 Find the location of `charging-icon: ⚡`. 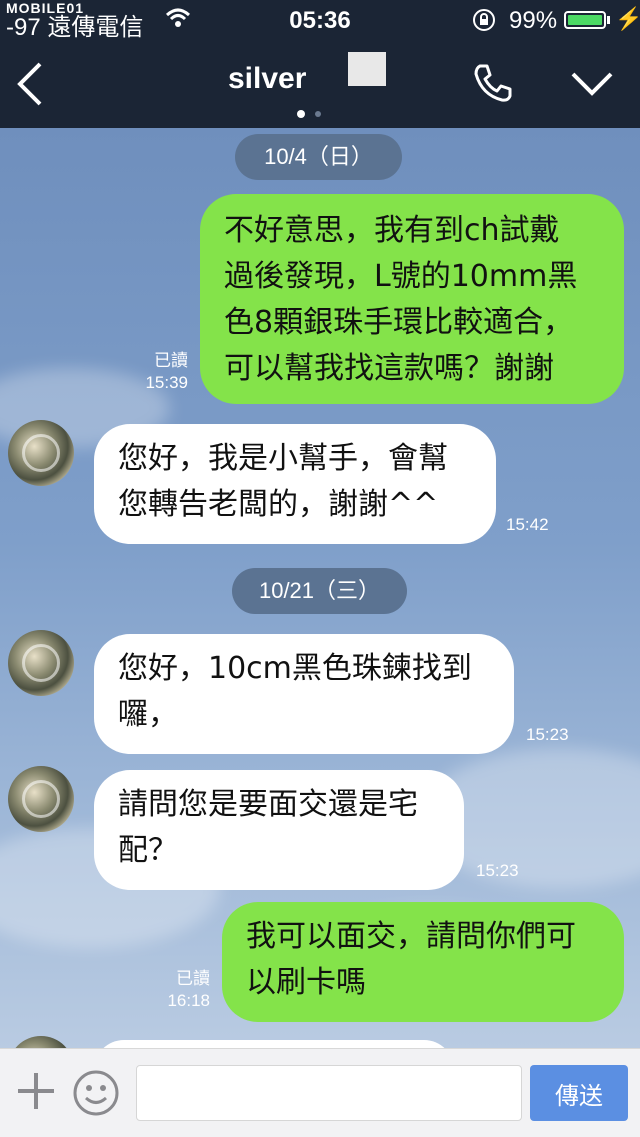

charging-icon: ⚡ is located at coordinates (627, 18).